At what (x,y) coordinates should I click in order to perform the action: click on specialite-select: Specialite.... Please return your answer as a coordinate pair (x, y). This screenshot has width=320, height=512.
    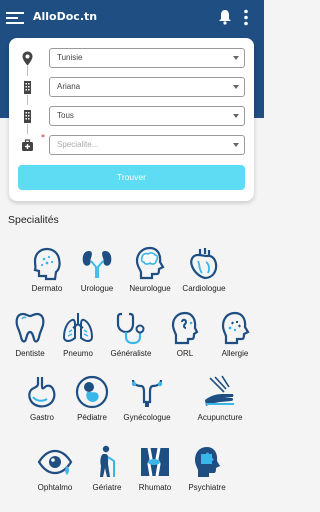
    Looking at the image, I should click on (147, 145).